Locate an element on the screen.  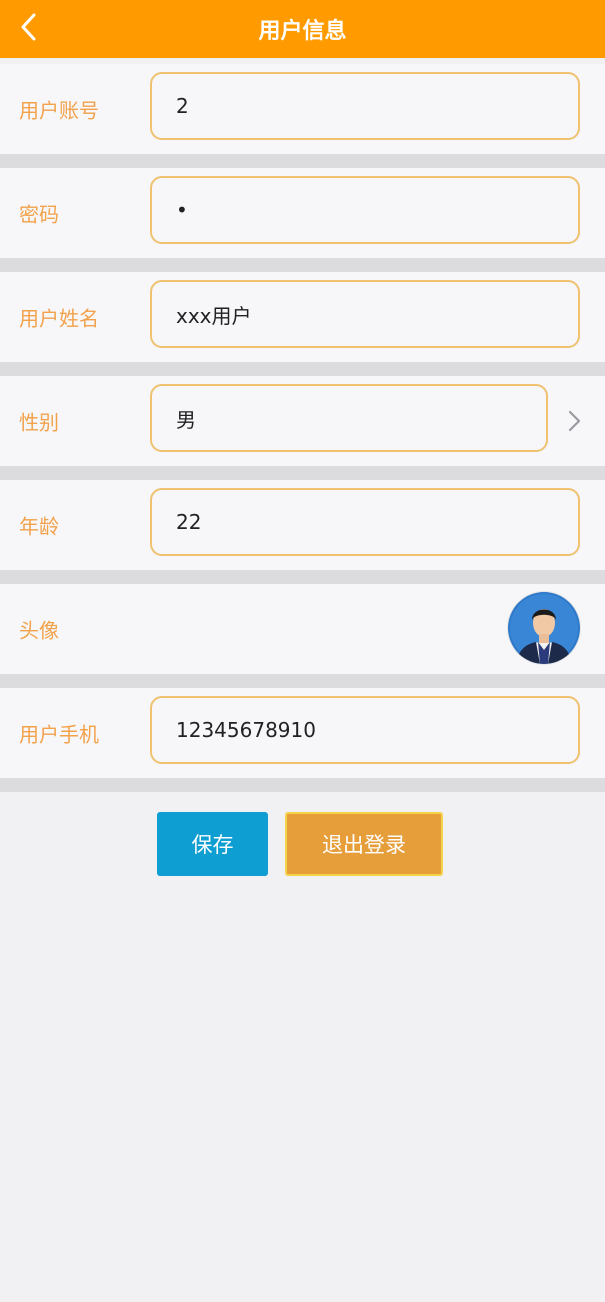
gender-select-chevron is located at coordinates (574, 421).